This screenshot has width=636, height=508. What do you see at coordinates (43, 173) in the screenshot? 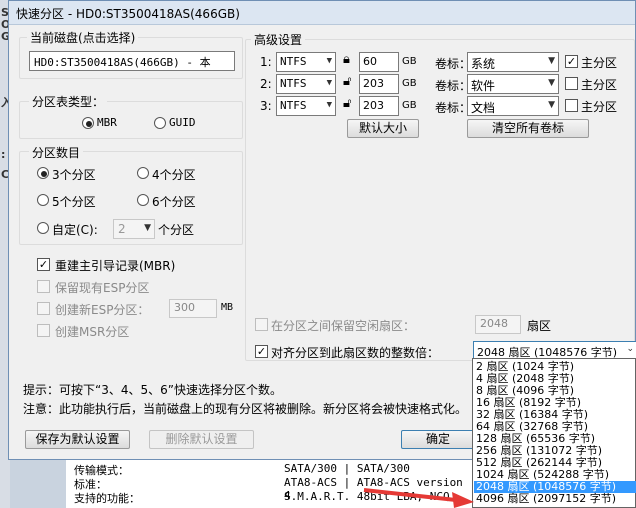
I see `partition-3-radio` at bounding box center [43, 173].